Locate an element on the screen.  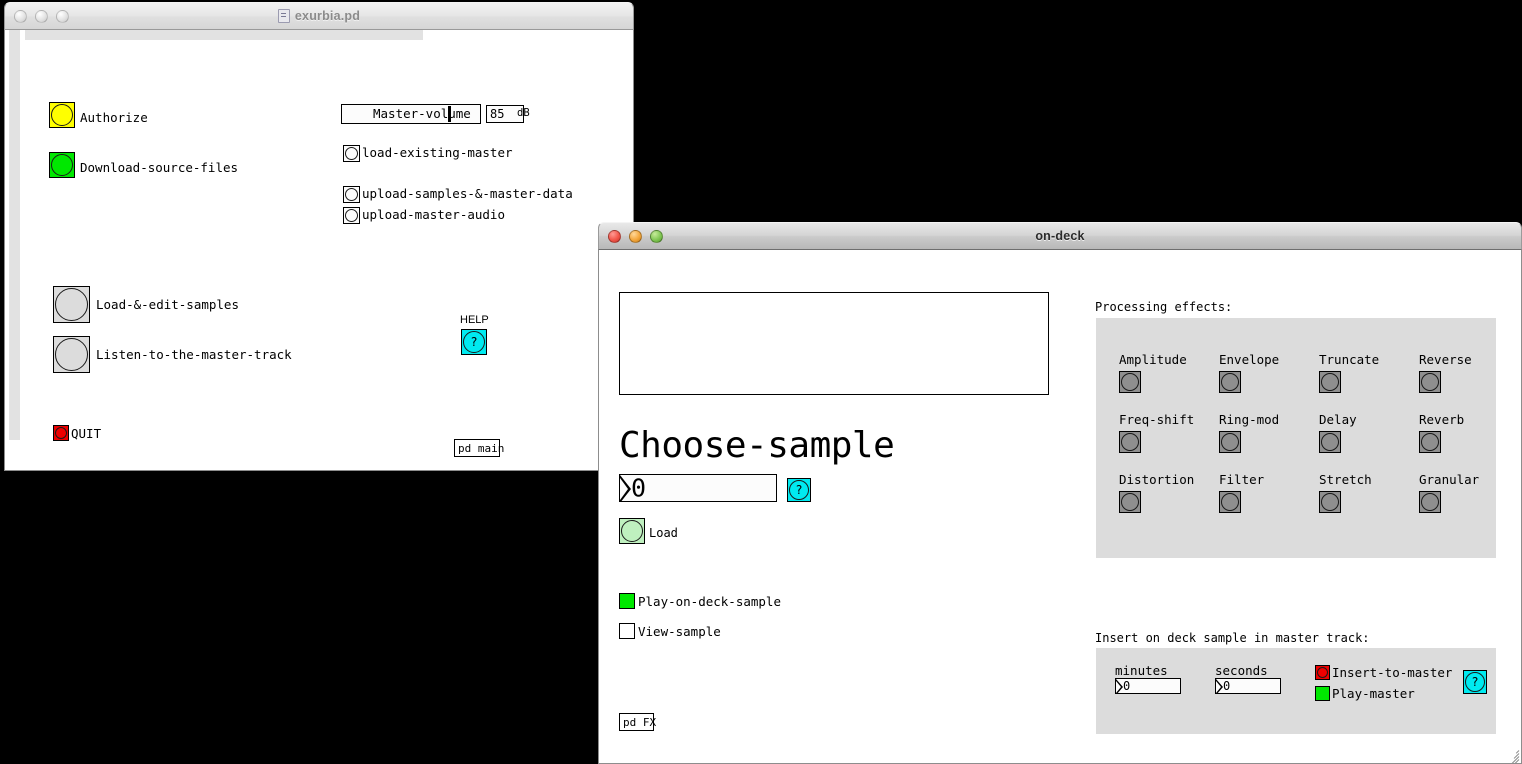
window-controls-exurbia is located at coordinates (41, 16).